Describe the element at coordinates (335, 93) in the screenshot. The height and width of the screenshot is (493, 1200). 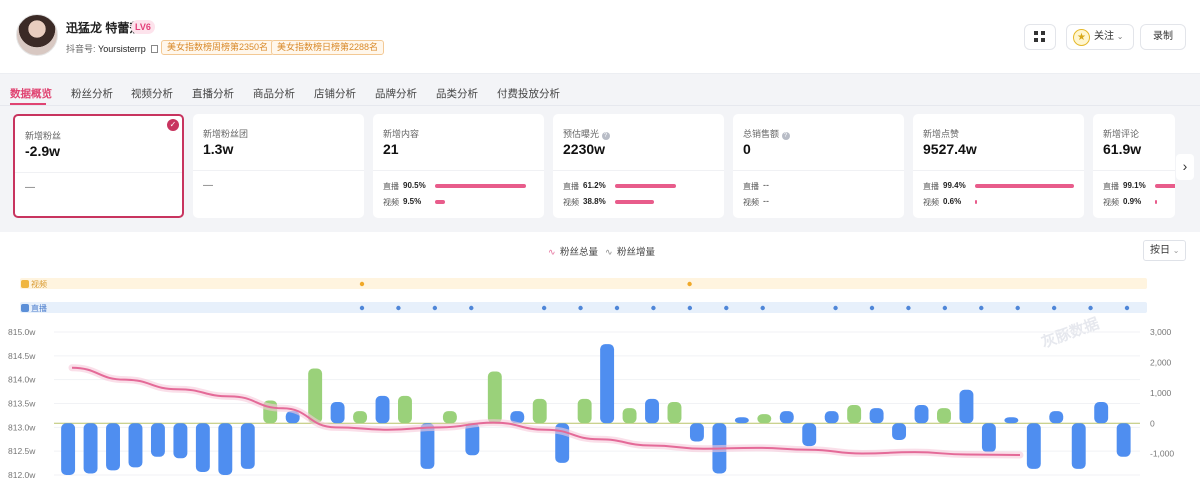
I see `tab-store: 店铺分析` at that location.